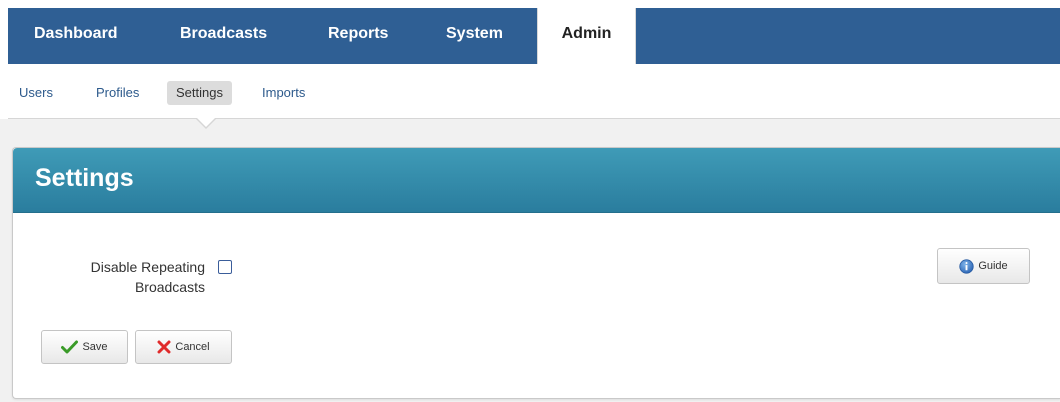 The width and height of the screenshot is (1060, 402). What do you see at coordinates (169, 287) in the screenshot?
I see `disable-repeating-label-line2: Broadcasts` at bounding box center [169, 287].